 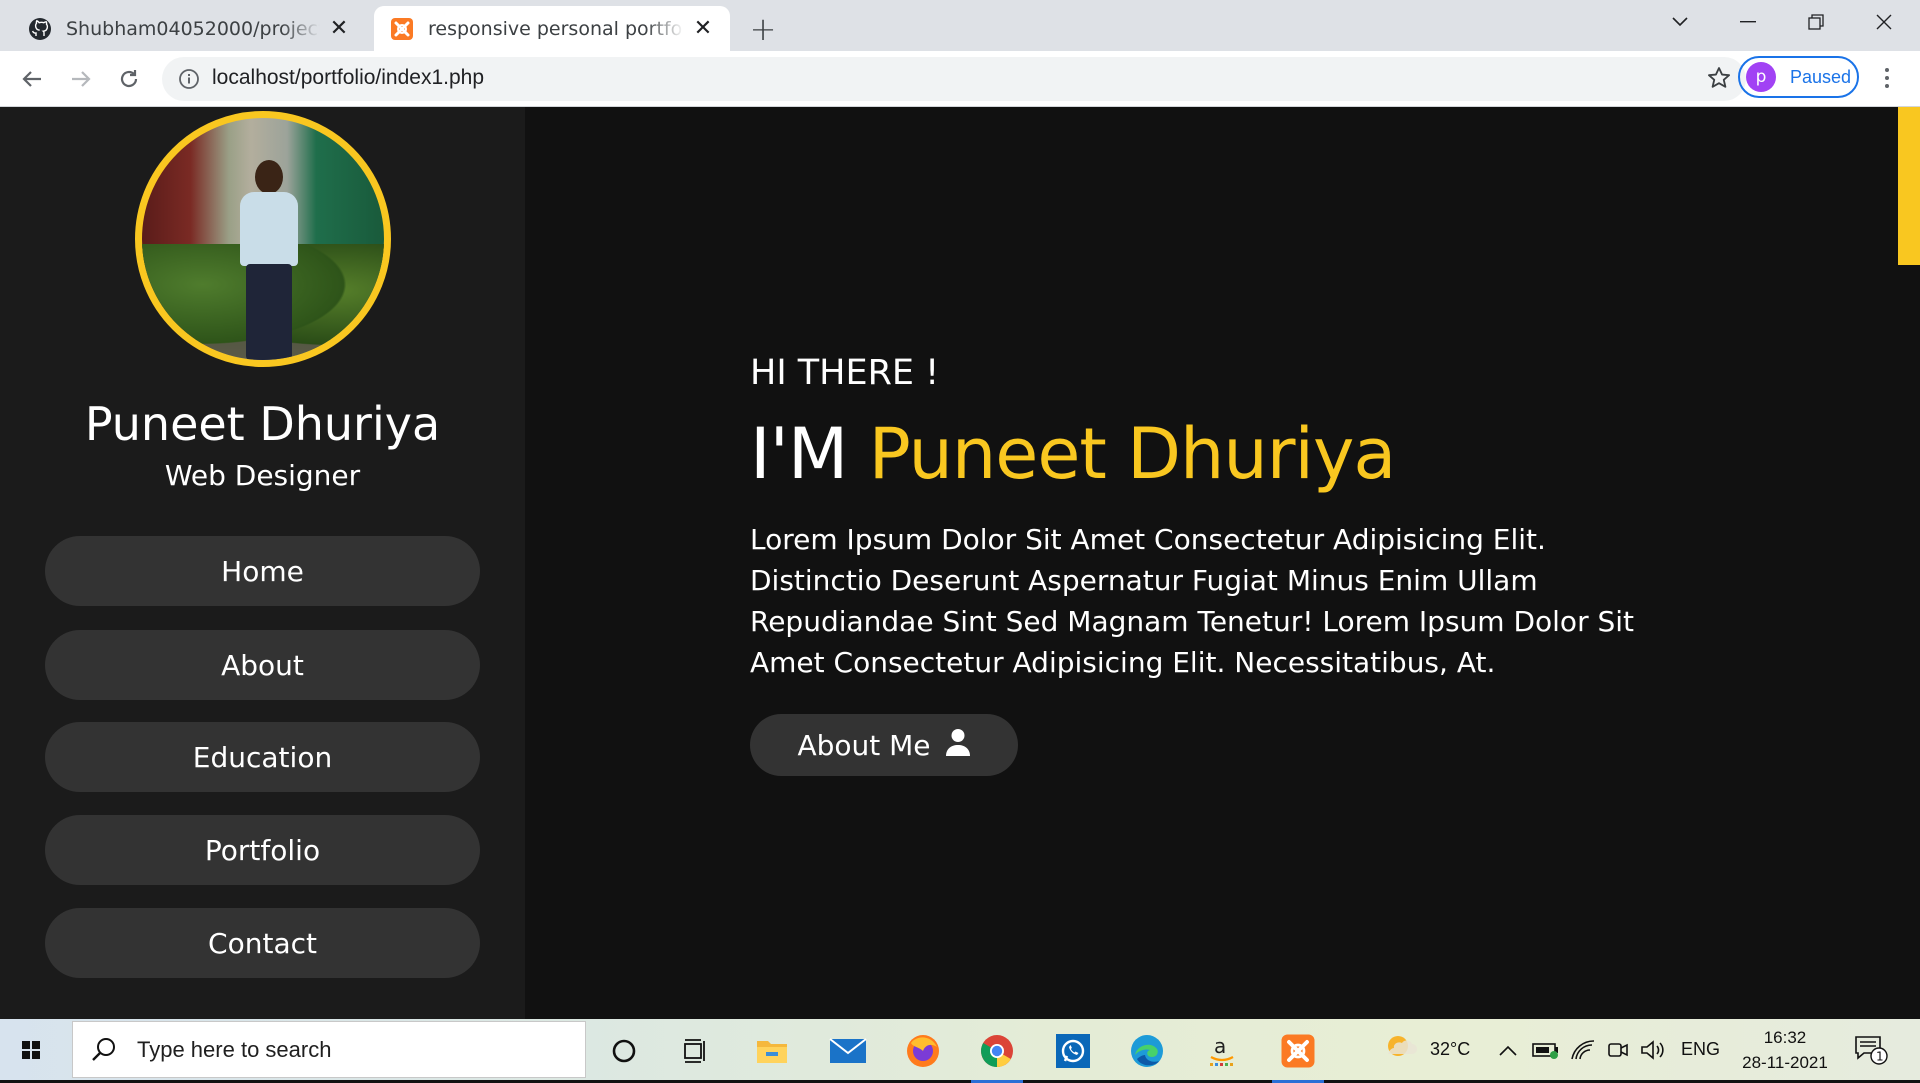 I want to click on browser-tab-portfolio: responsive personal portfolio website ✕, so click(x=552, y=28).